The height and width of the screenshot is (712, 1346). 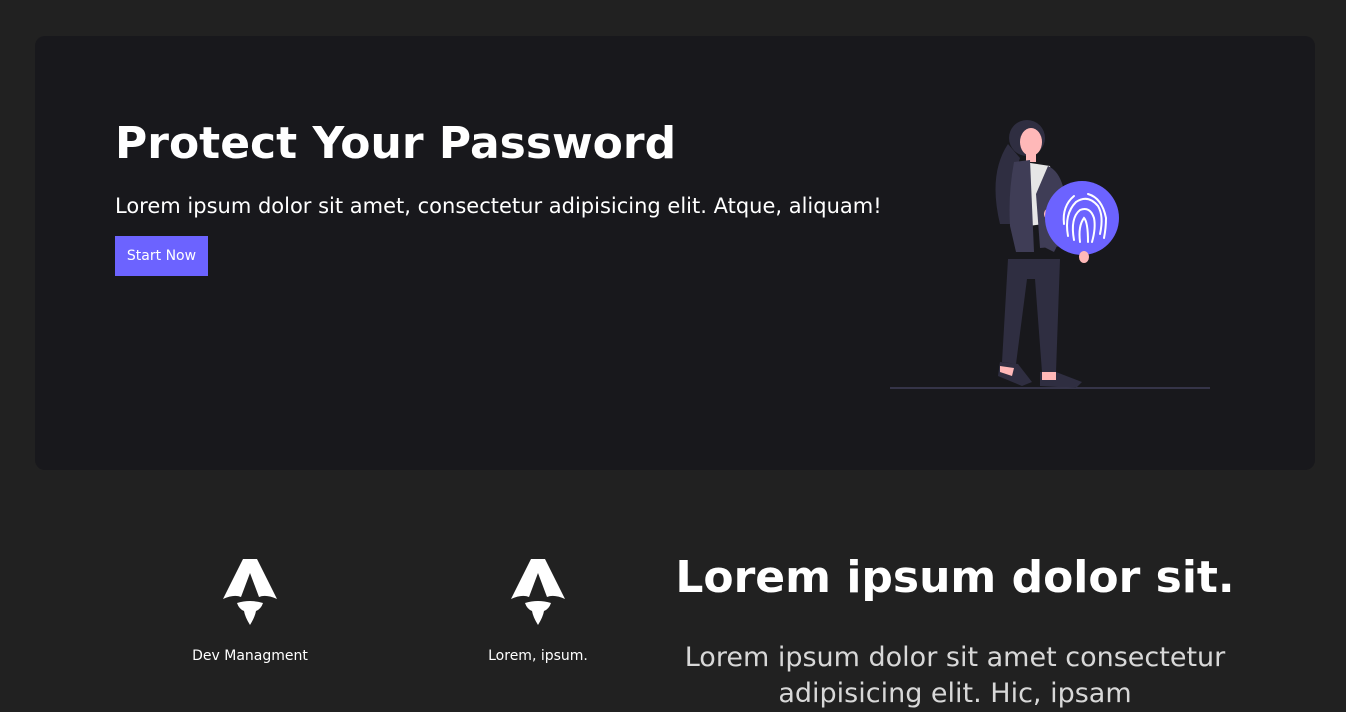 I want to click on feature-label: Lorem, ipsum., so click(x=538, y=656).